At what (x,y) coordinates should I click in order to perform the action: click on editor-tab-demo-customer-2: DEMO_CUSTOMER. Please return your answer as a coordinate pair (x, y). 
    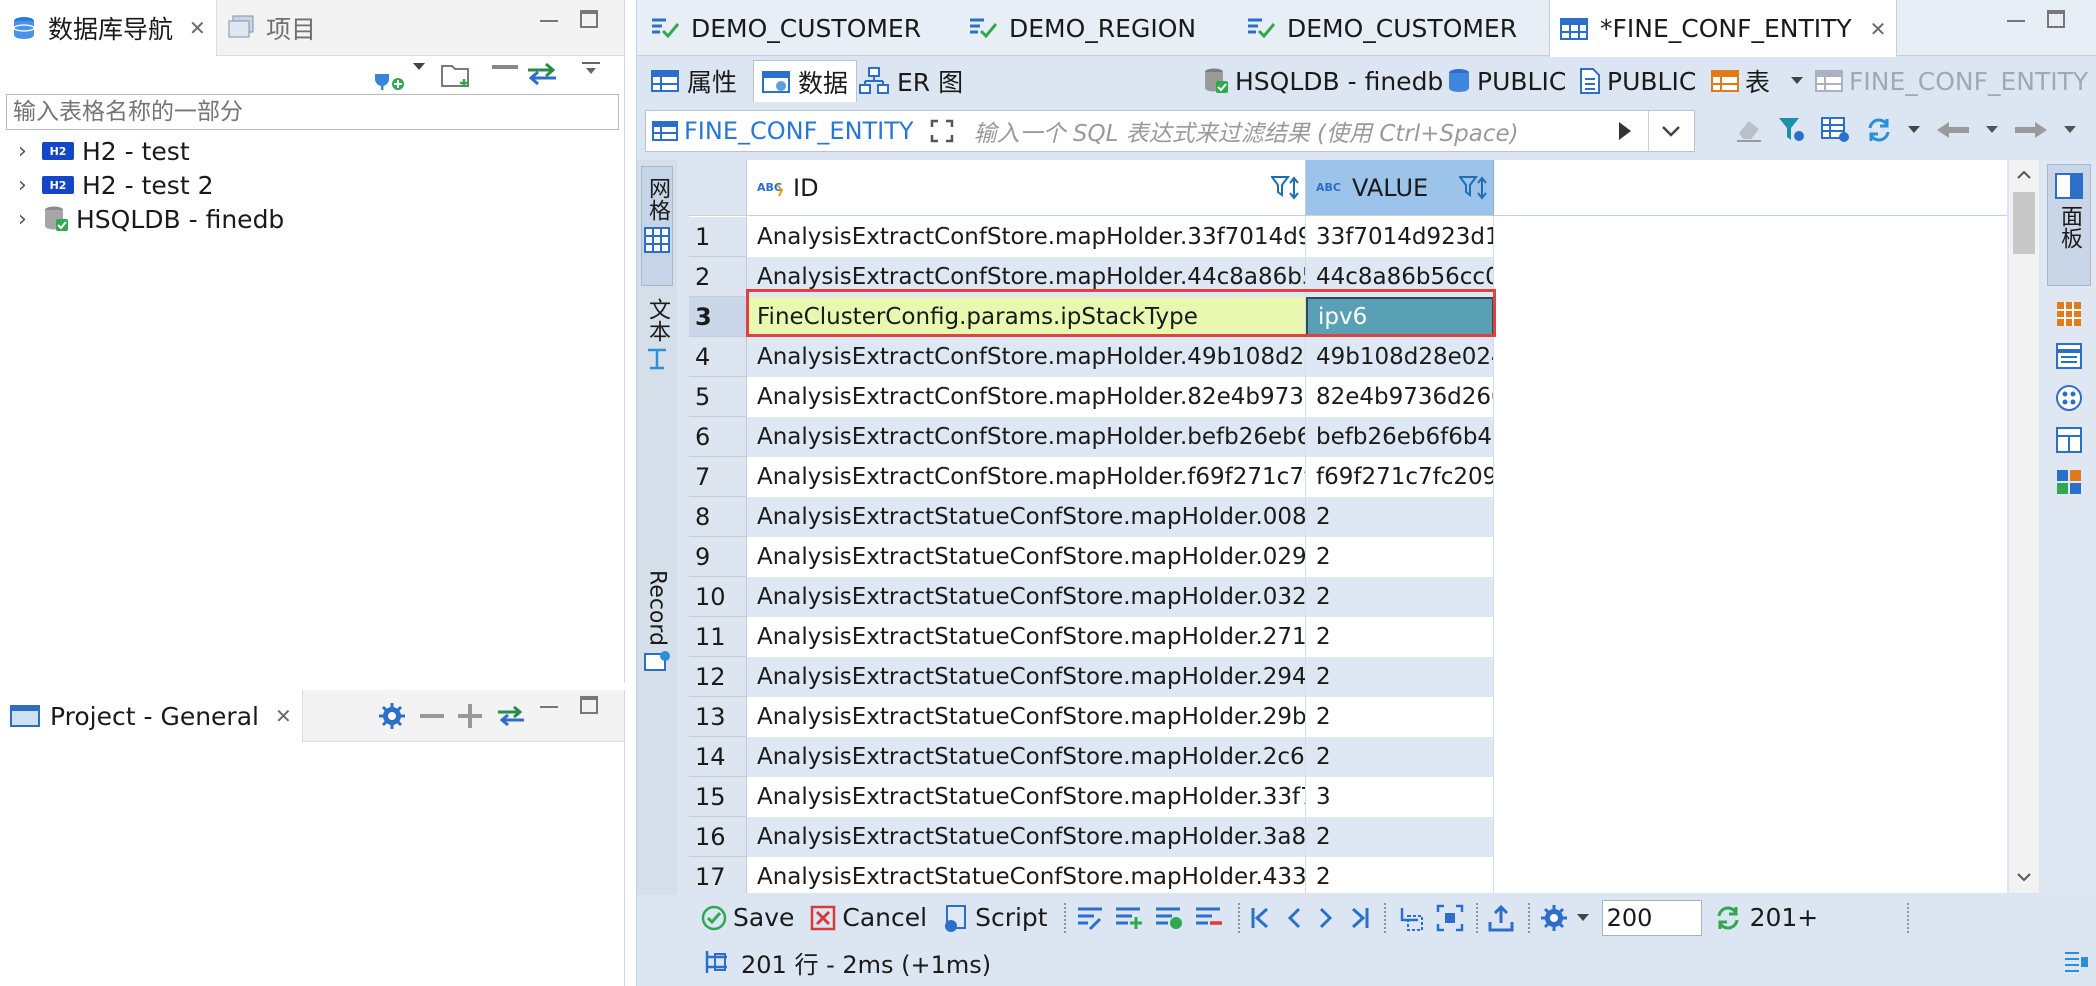
    Looking at the image, I should click on (1382, 28).